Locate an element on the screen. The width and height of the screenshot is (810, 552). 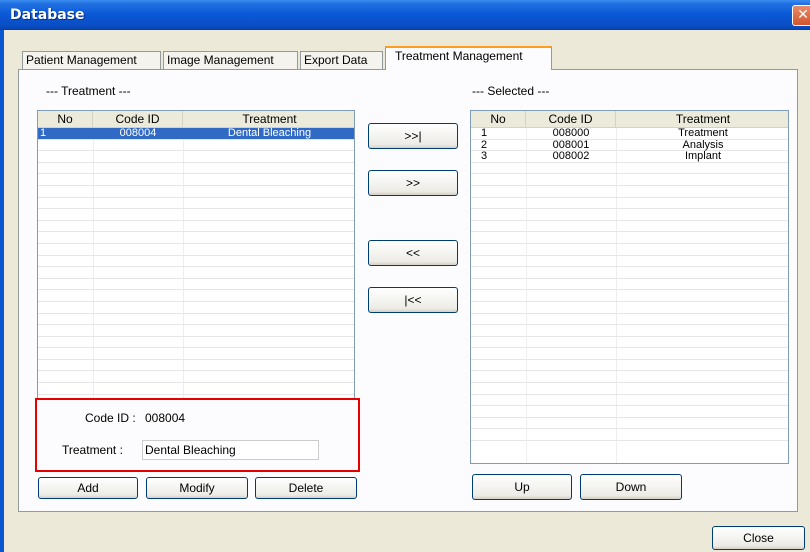
close-button: Close is located at coordinates (758, 538).